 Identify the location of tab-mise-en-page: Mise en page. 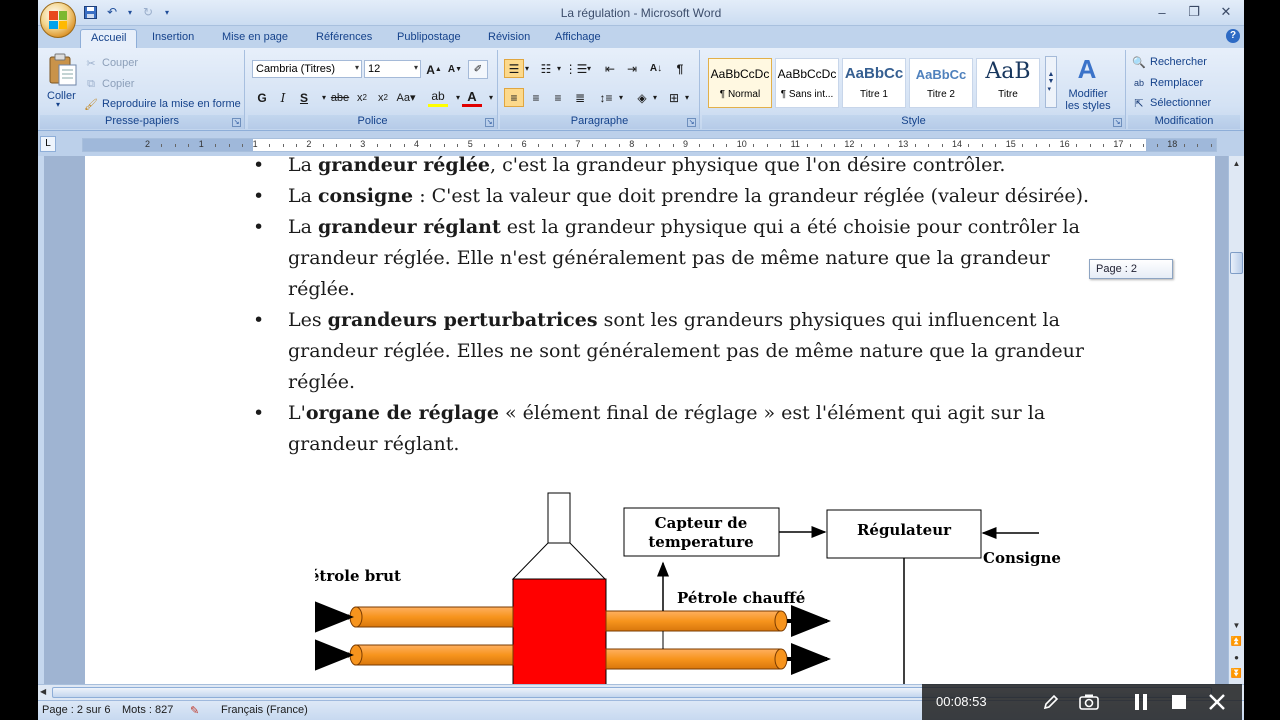
(255, 38).